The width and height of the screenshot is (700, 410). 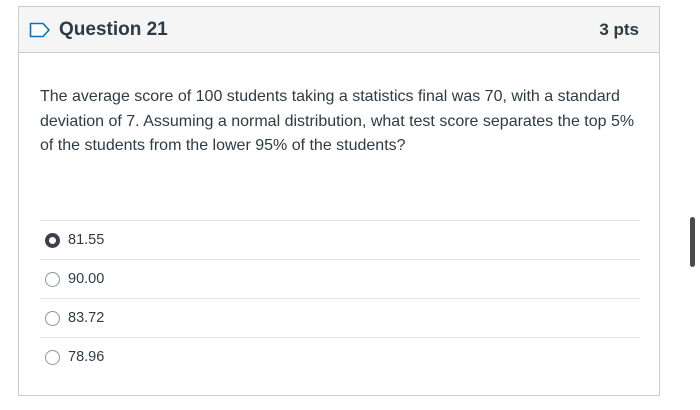 I want to click on answer-label: 81.55, so click(x=86, y=240).